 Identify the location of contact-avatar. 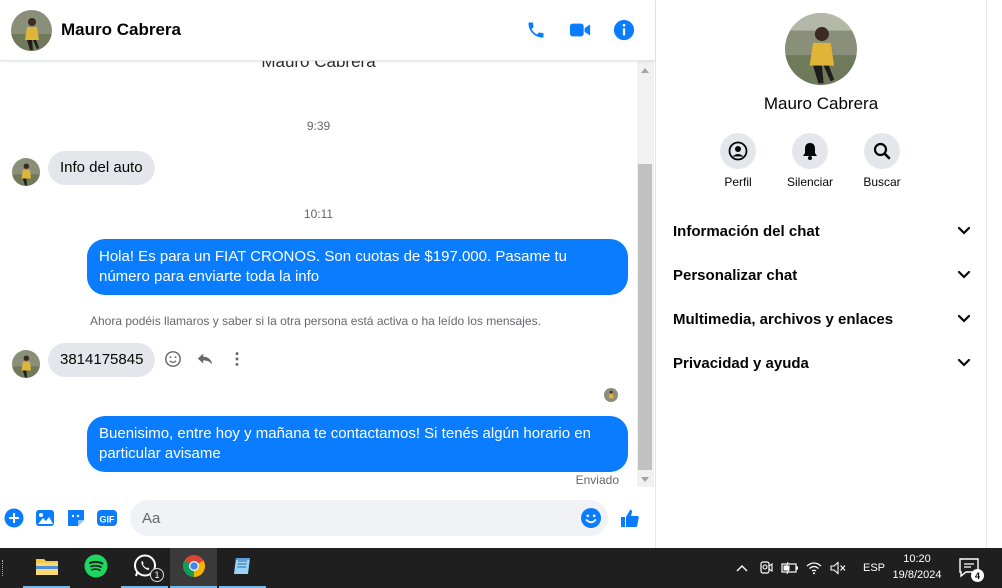
(31, 30).